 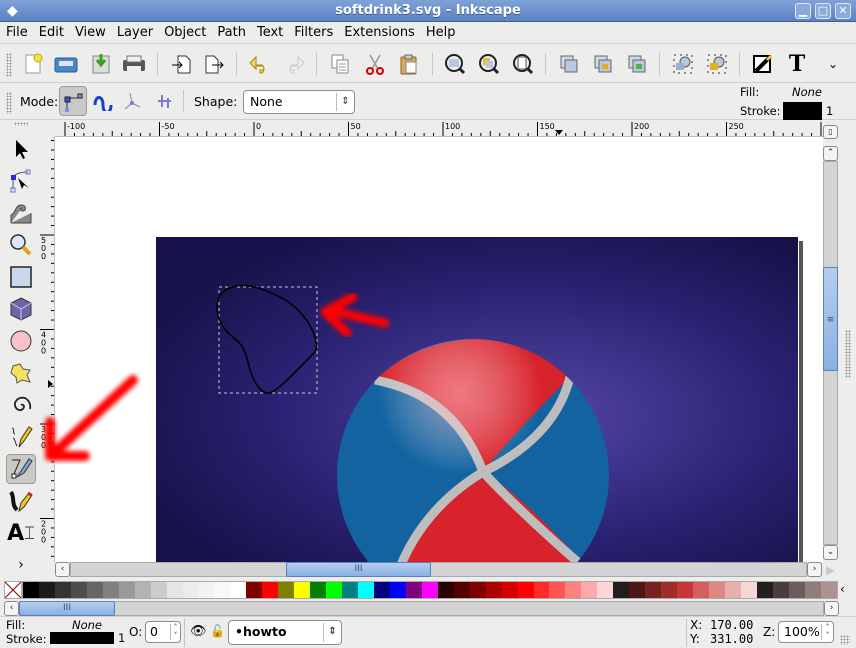 What do you see at coordinates (46, 349) in the screenshot?
I see `vertical-ruler: 500400300200` at bounding box center [46, 349].